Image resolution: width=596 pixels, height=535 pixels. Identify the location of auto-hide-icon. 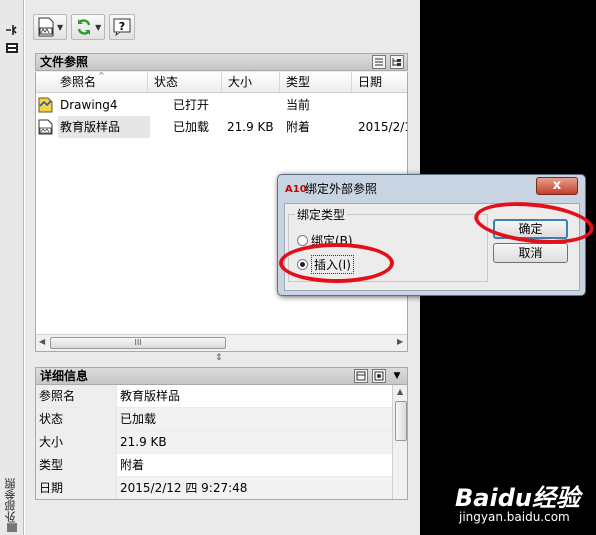
(12, 30).